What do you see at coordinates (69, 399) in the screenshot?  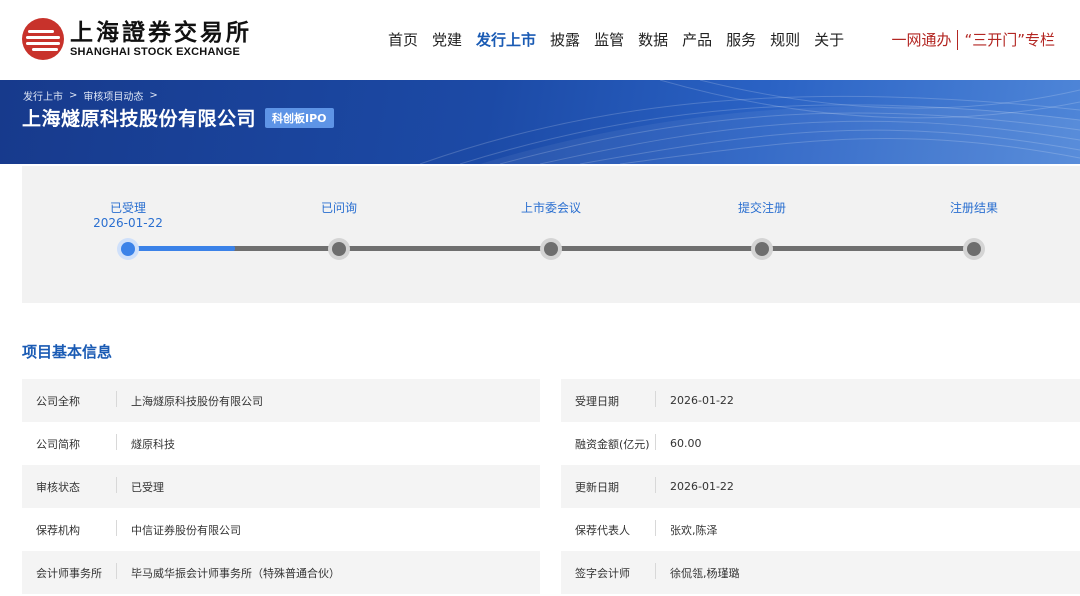 I see `info-label-full-name: 公司全称` at bounding box center [69, 399].